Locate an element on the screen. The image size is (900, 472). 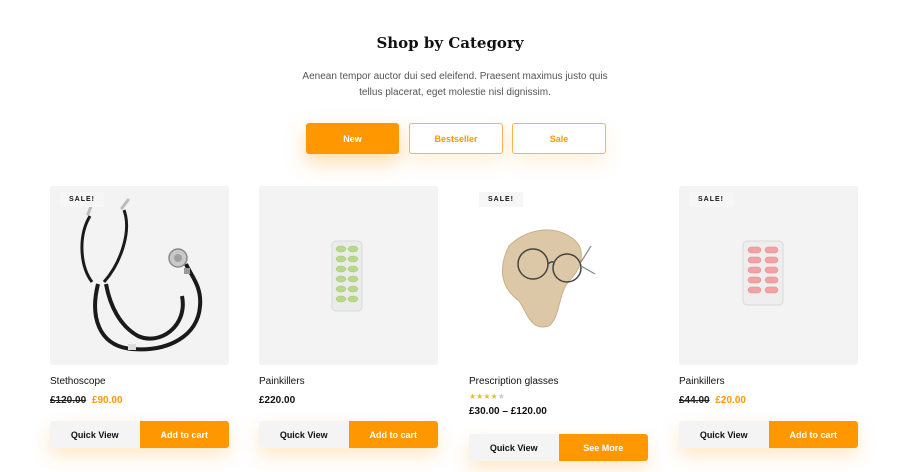
regular-price: £220.00 is located at coordinates (277, 400).